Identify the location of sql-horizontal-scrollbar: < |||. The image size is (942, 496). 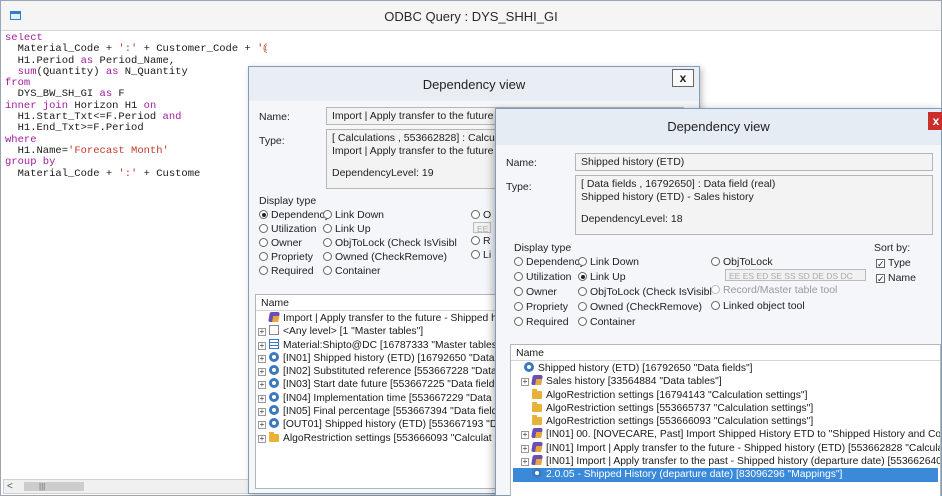
(130, 486).